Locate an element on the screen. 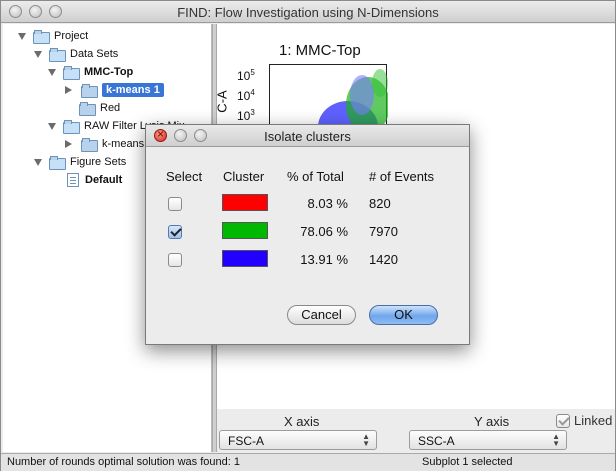  plot-y-label: C-A is located at coordinates (222, 101).